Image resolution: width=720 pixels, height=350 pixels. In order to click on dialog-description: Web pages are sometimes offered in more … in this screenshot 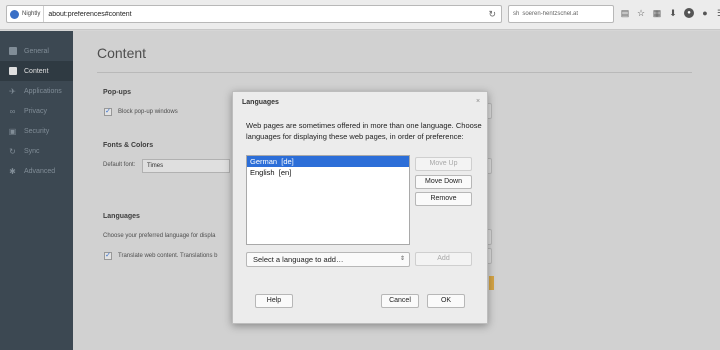, I will do `click(364, 131)`.